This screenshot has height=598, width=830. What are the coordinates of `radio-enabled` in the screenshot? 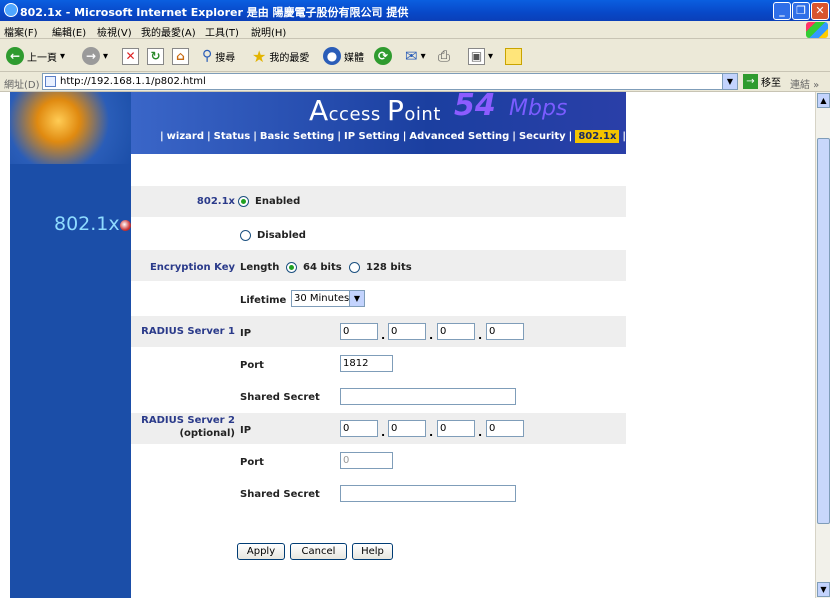 It's located at (243, 201).